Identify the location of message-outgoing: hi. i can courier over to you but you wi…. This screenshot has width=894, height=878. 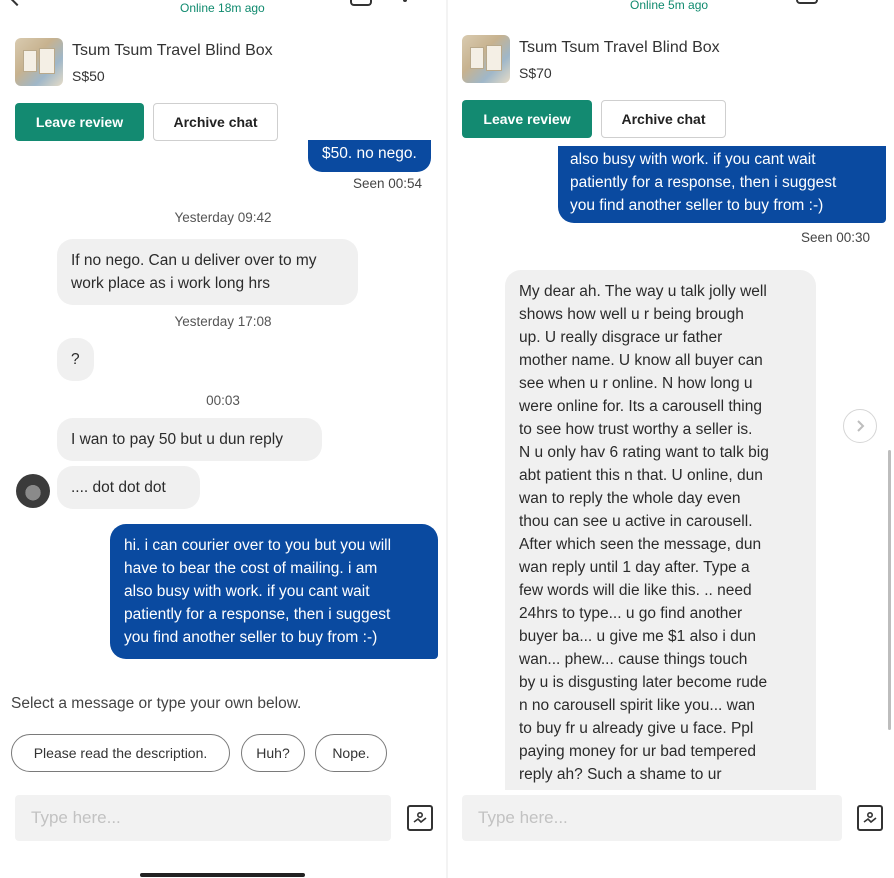
(274, 591).